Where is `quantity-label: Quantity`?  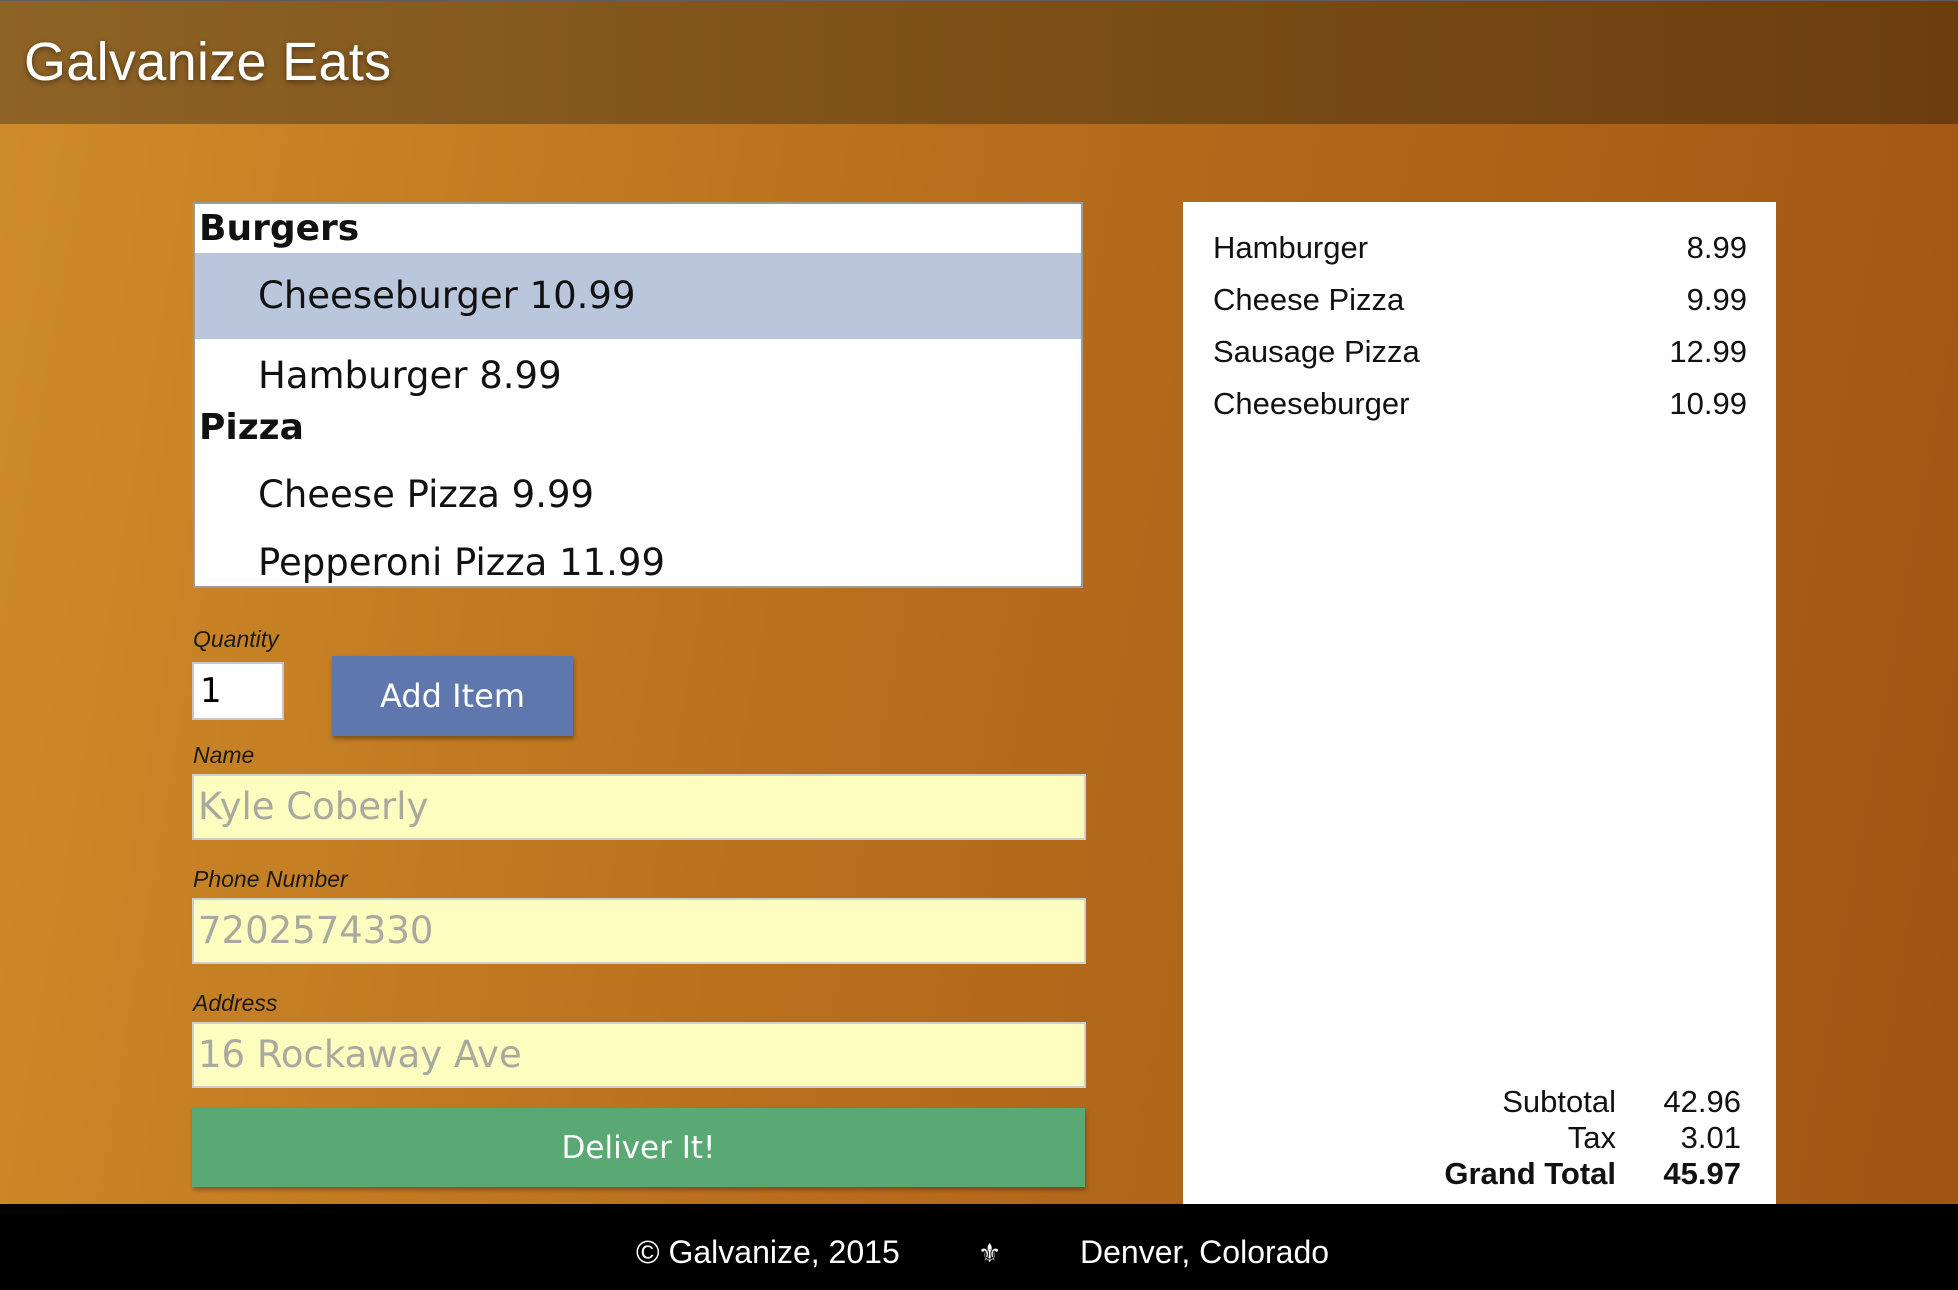 quantity-label: Quantity is located at coordinates (236, 639).